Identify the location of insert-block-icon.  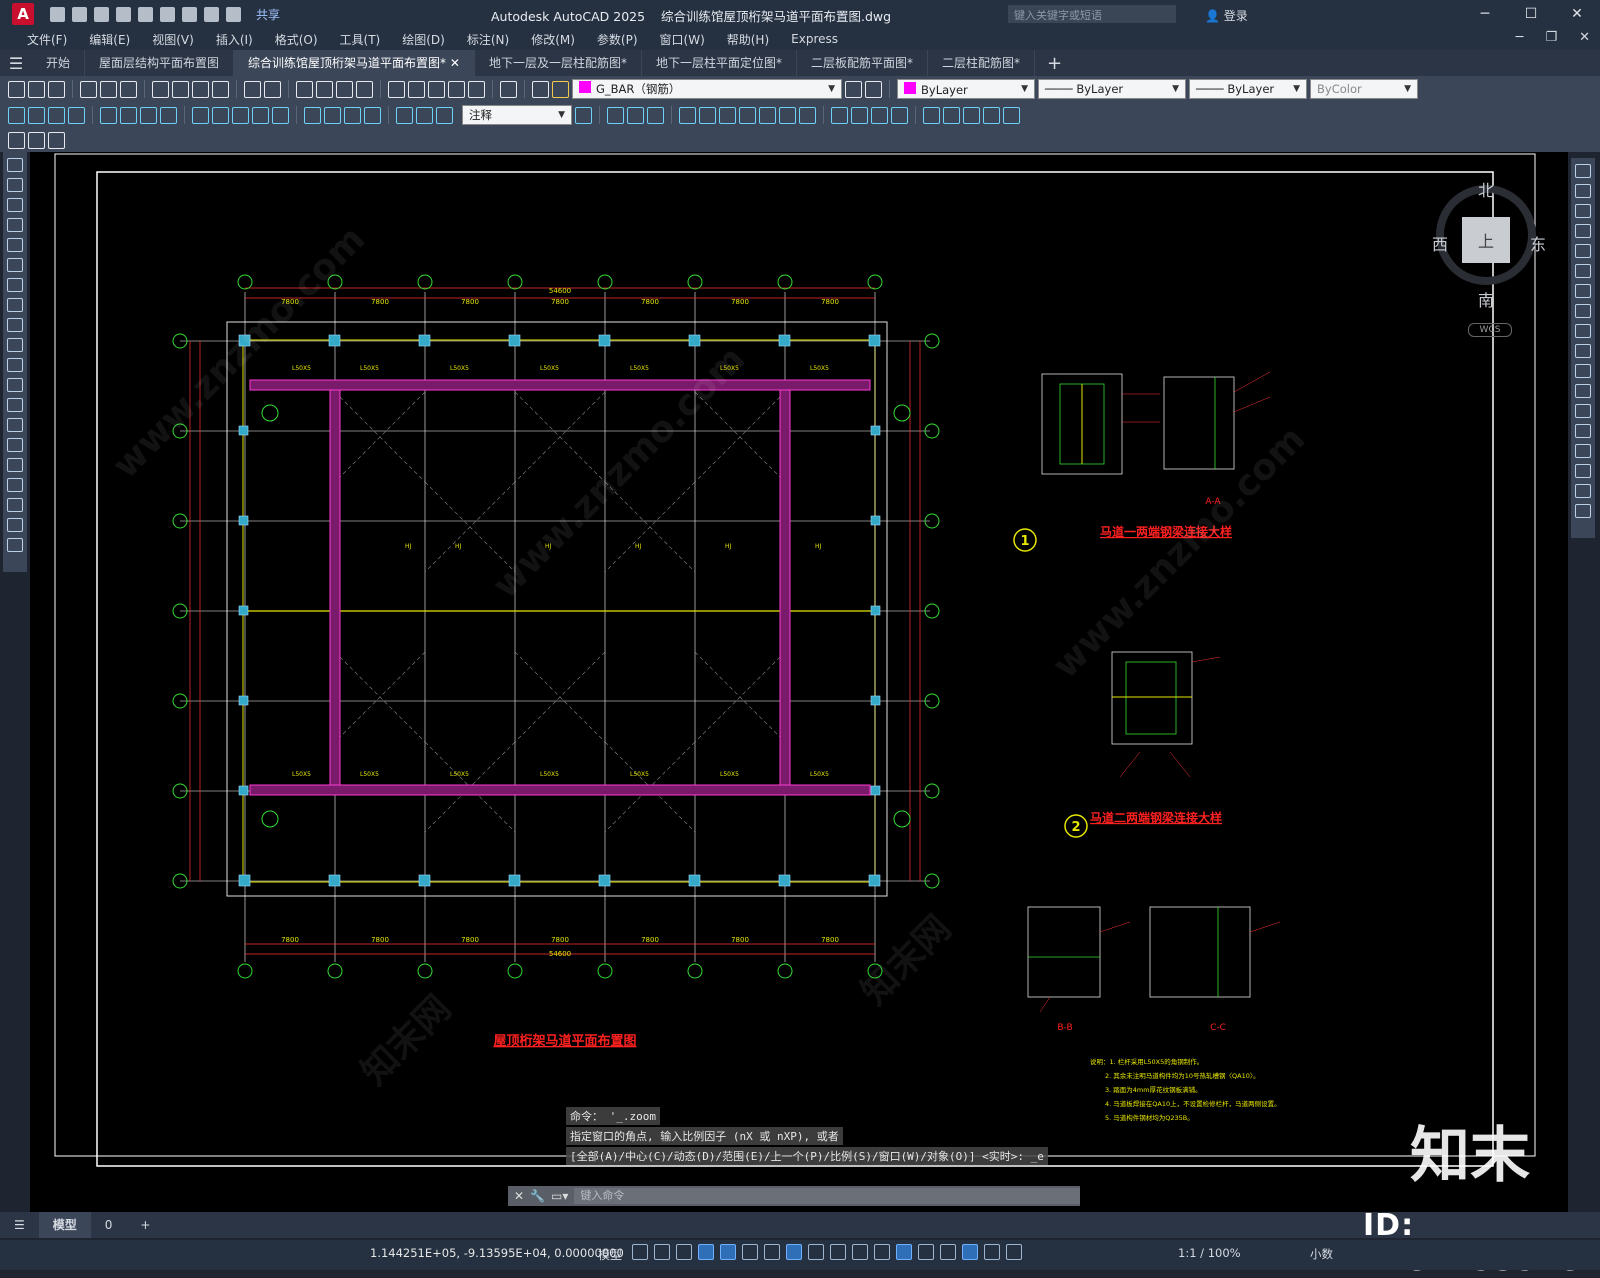
(36, 140).